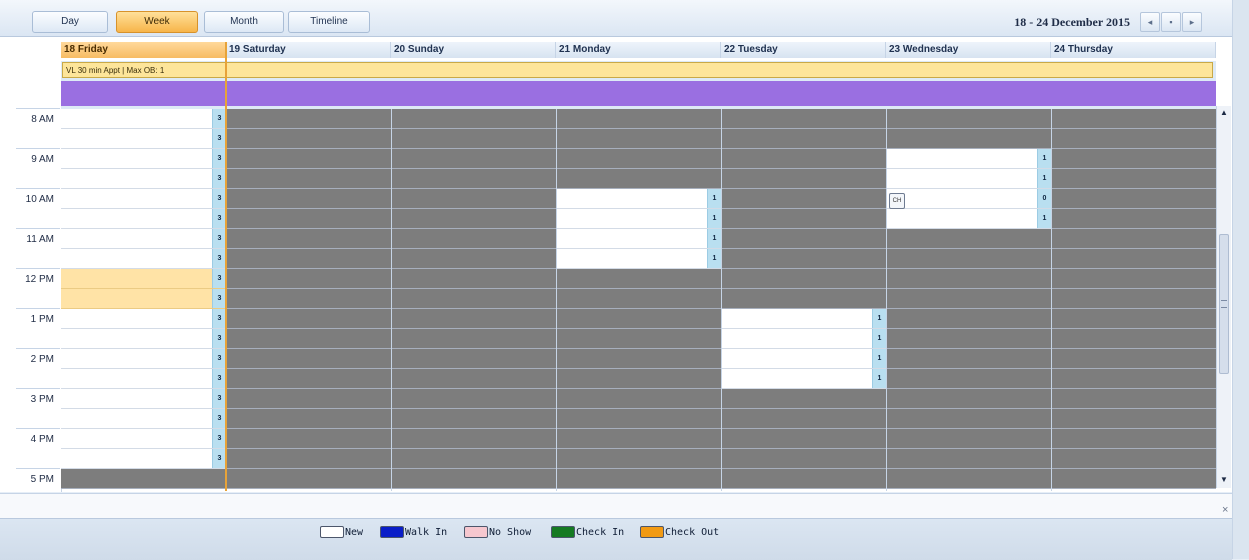 Image resolution: width=1249 pixels, height=560 pixels. I want to click on view-timeline-button: Timeline, so click(329, 22).